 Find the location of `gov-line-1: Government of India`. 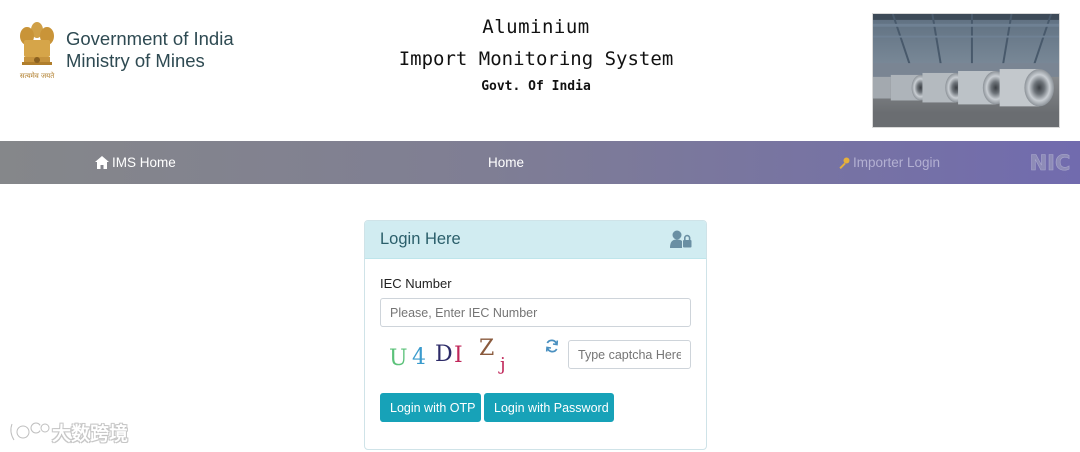

gov-line-1: Government of India is located at coordinates (150, 38).